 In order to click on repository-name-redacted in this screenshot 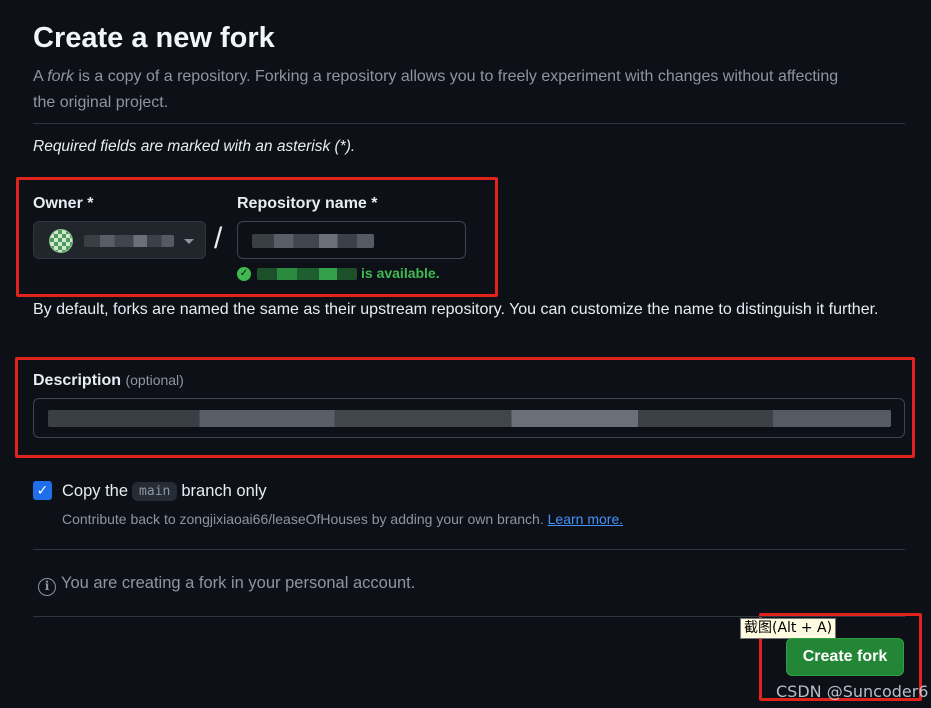, I will do `click(313, 241)`.